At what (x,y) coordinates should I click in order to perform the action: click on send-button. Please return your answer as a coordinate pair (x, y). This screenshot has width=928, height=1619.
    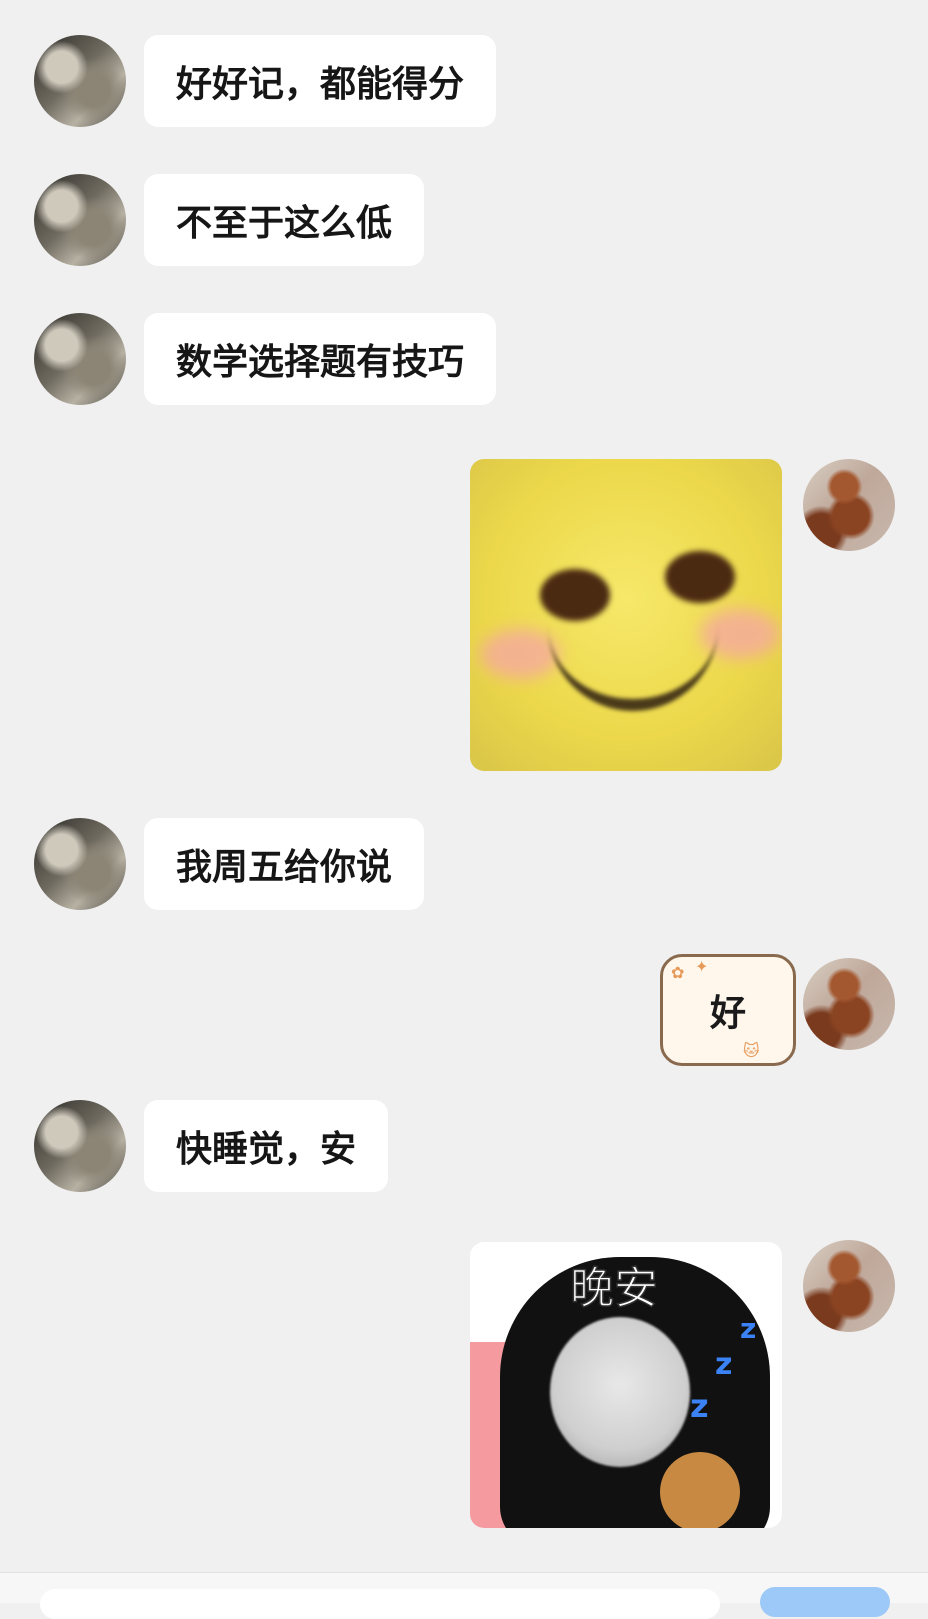
    Looking at the image, I should click on (825, 1602).